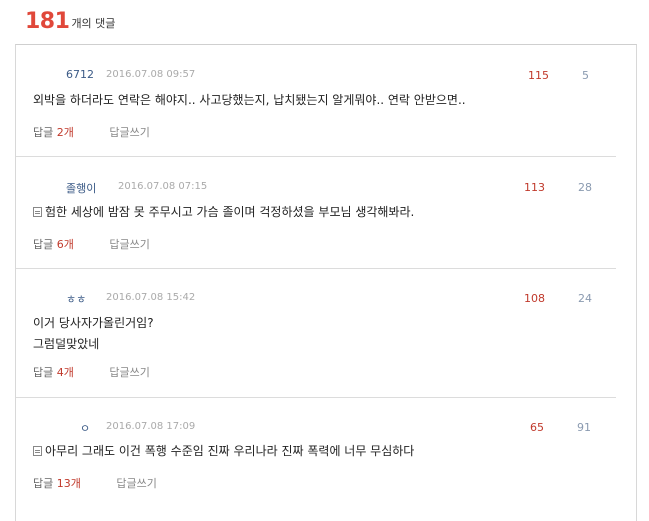  I want to click on comment-text: 아무리 그래도 이건 폭행 수준임 진짜 우리나라 진짜 폭력에 너무 무심하다, so click(223, 451).